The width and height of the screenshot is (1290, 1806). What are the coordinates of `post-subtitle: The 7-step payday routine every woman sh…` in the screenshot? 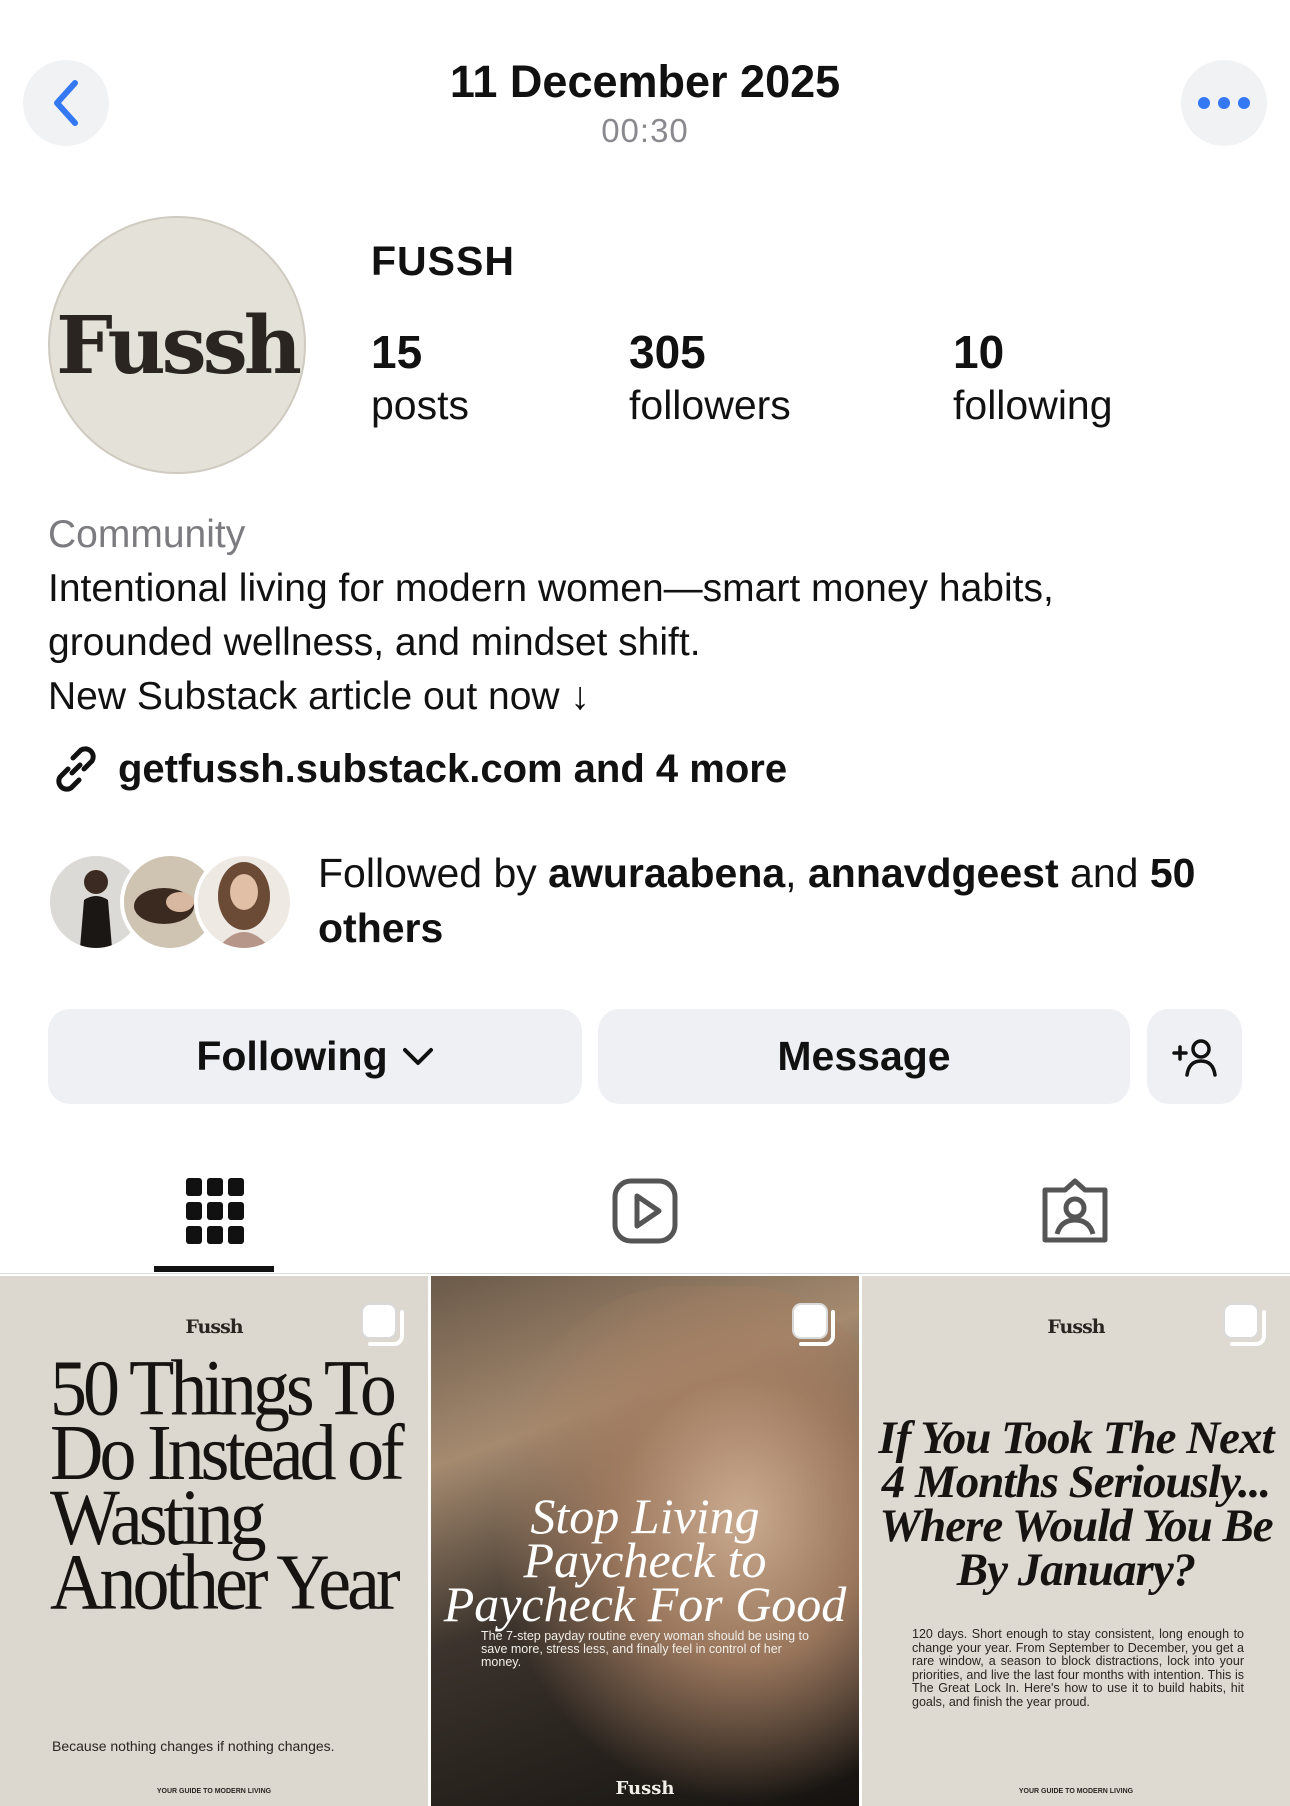 It's located at (645, 1649).